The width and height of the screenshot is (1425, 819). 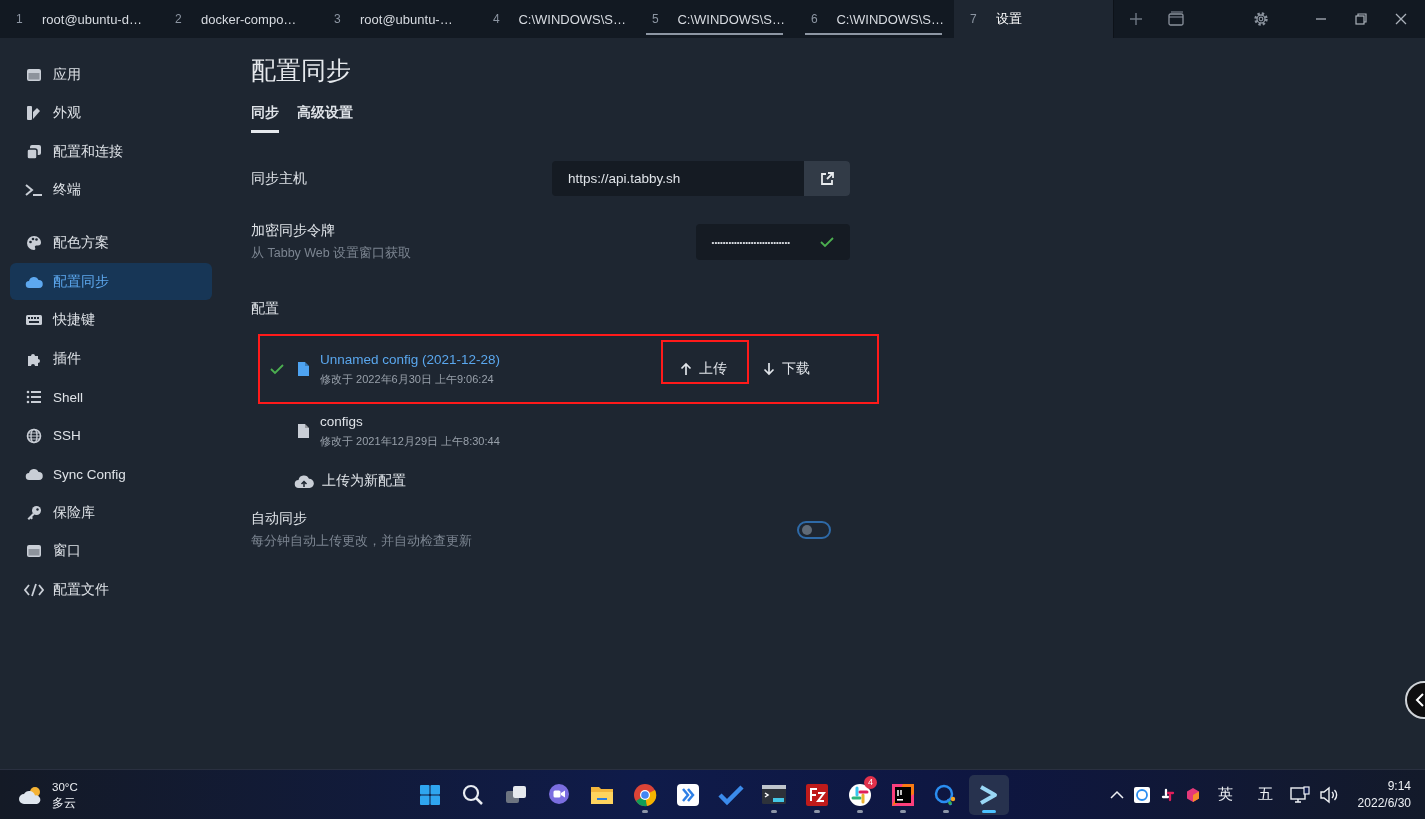 What do you see at coordinates (111, 551) in the screenshot?
I see `sidebar-item: 窗口` at bounding box center [111, 551].